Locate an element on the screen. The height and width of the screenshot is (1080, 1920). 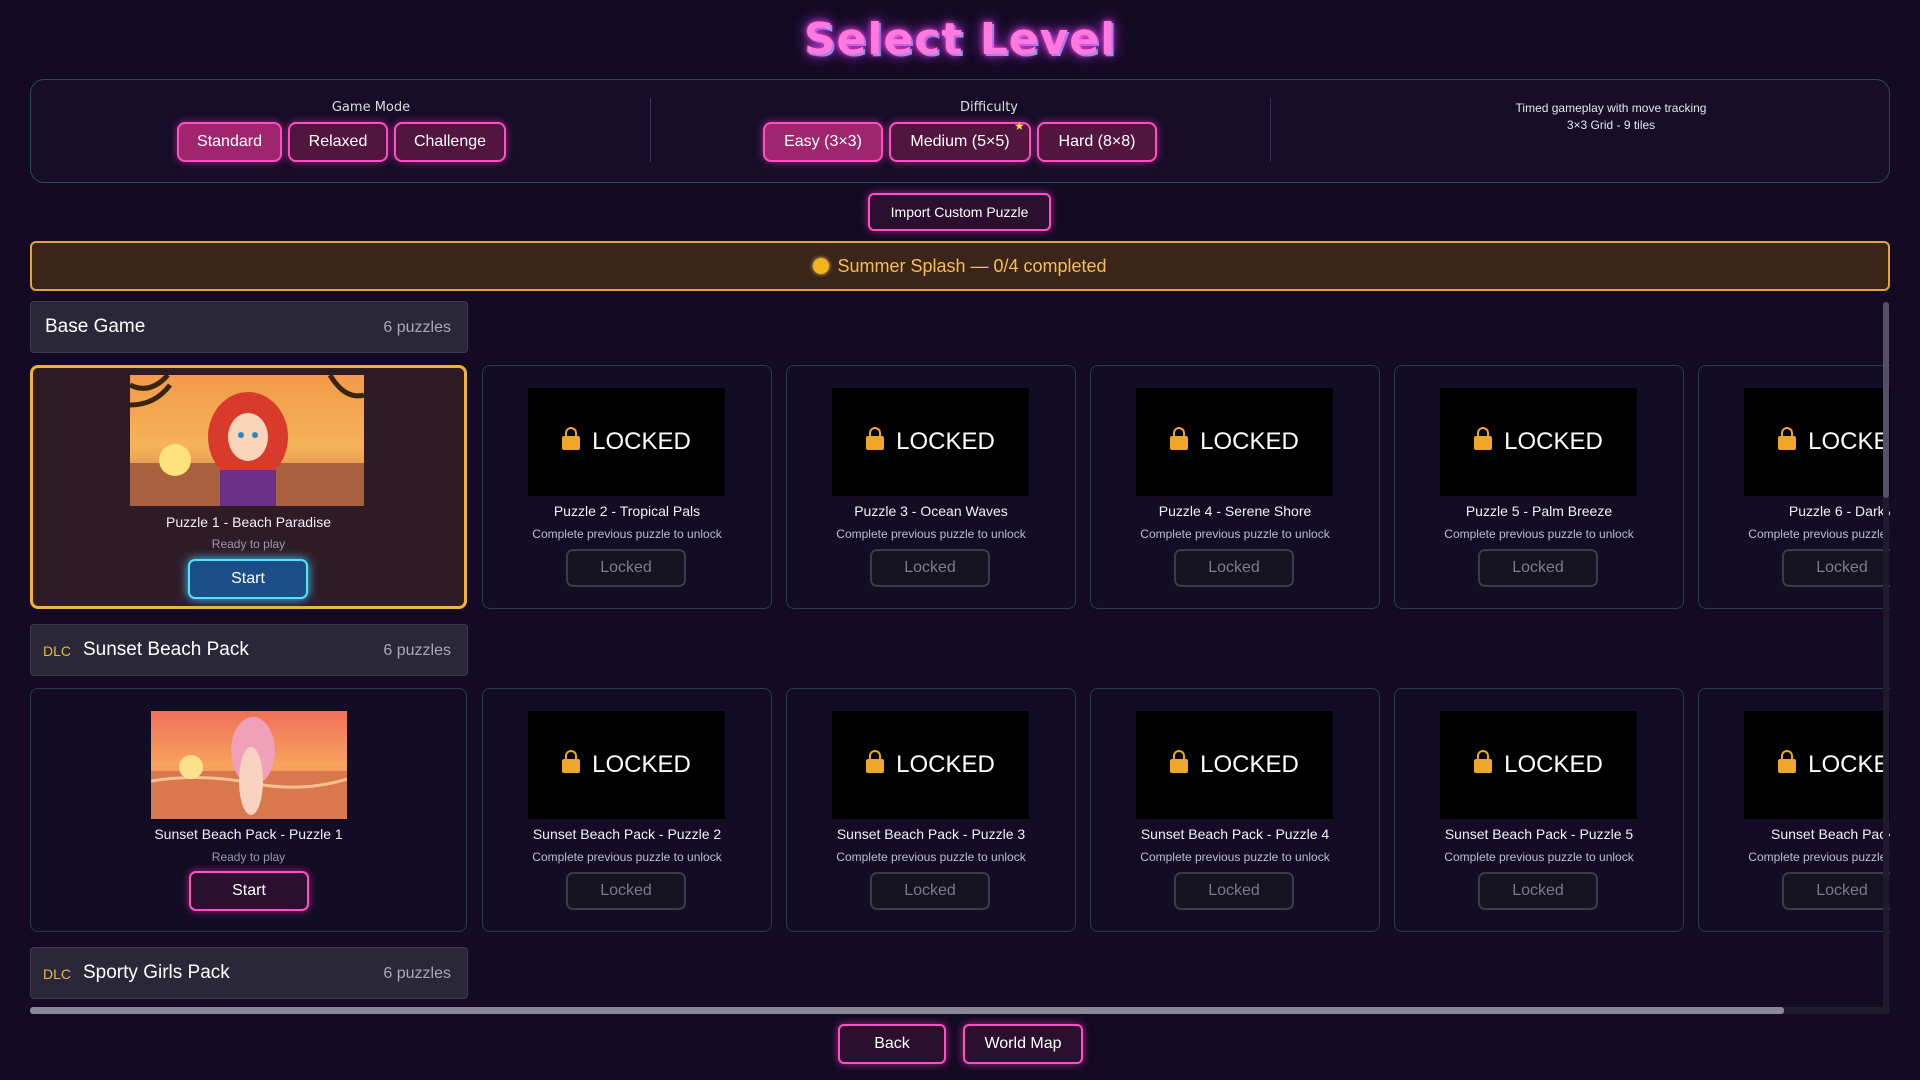
puzzle-name: Puzzle 4 - Serene Shore is located at coordinates (1235, 511).